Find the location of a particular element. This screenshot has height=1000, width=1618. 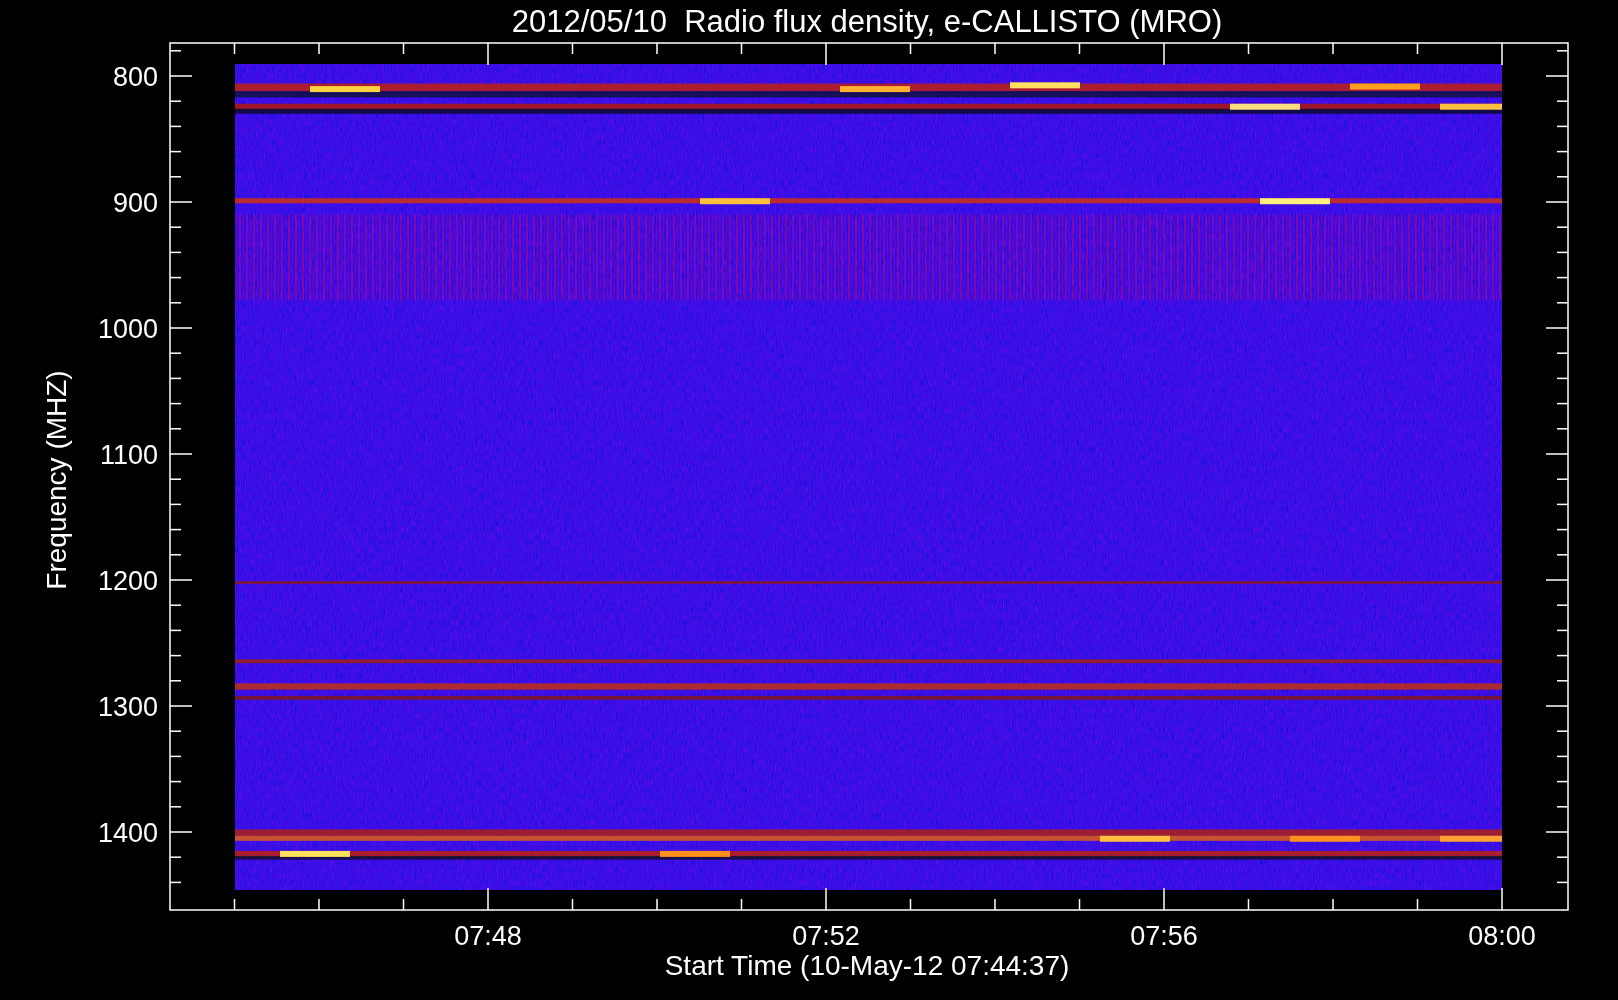

tick-label: 900 is located at coordinates (135, 203).